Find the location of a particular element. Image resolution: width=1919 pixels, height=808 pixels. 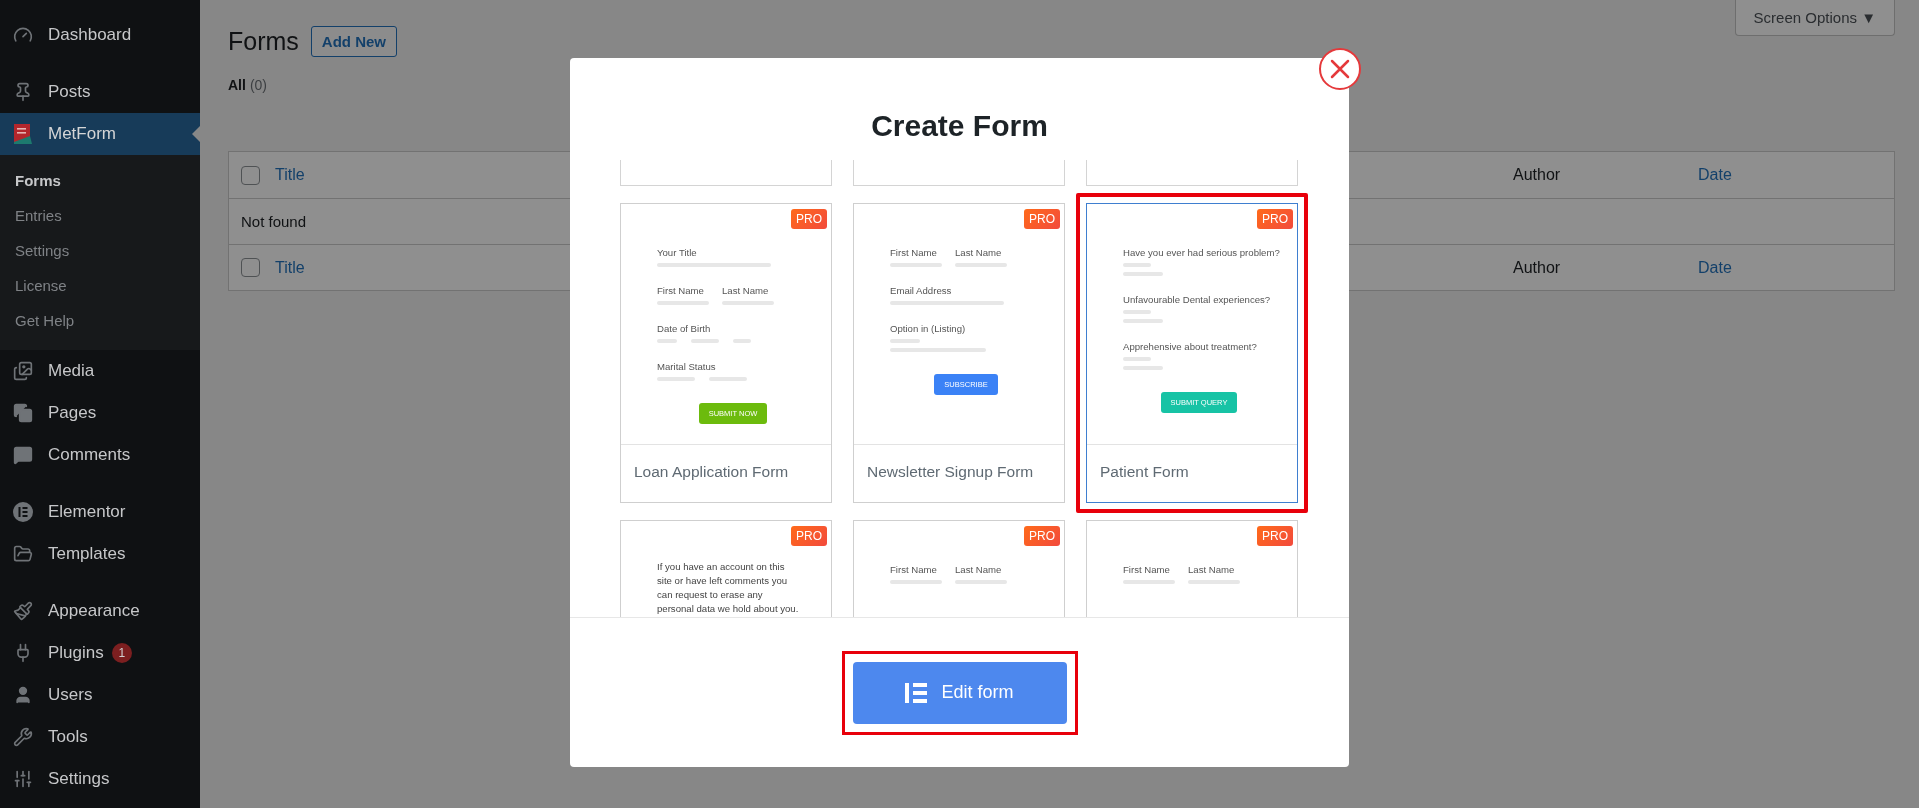

sidebar-item: Templates is located at coordinates (100, 554).